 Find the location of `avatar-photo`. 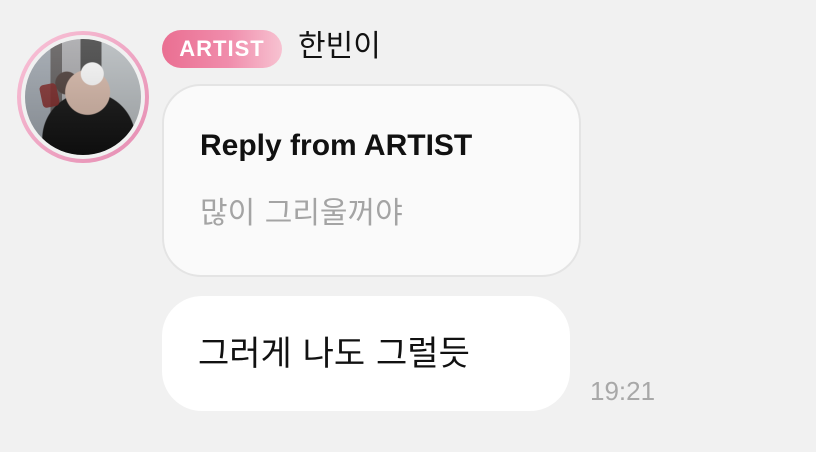

avatar-photo is located at coordinates (83, 97).